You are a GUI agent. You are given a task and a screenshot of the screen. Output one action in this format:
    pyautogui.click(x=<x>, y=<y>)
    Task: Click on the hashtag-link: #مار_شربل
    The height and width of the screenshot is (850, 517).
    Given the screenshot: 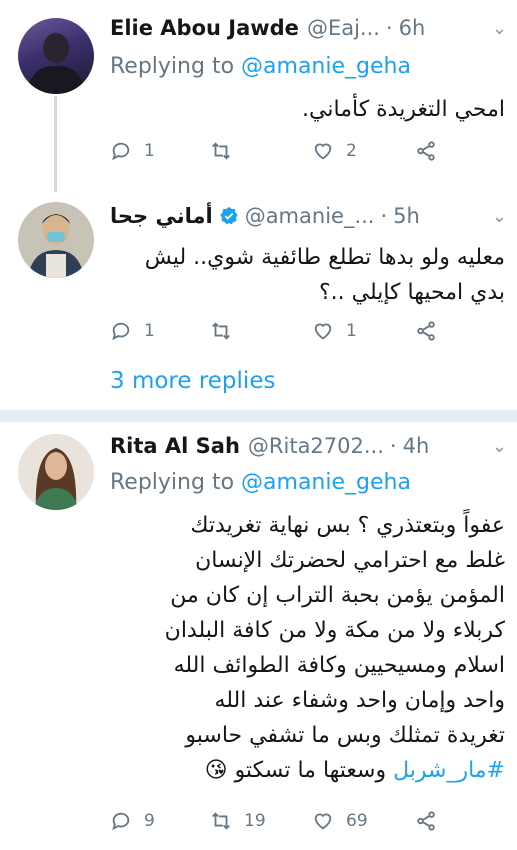 What is the action you would take?
    pyautogui.click(x=449, y=770)
    